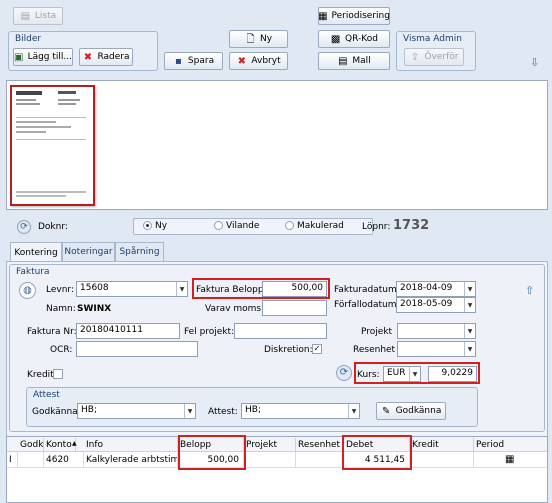  I want to click on resenhet-field: ▼, so click(436, 349).